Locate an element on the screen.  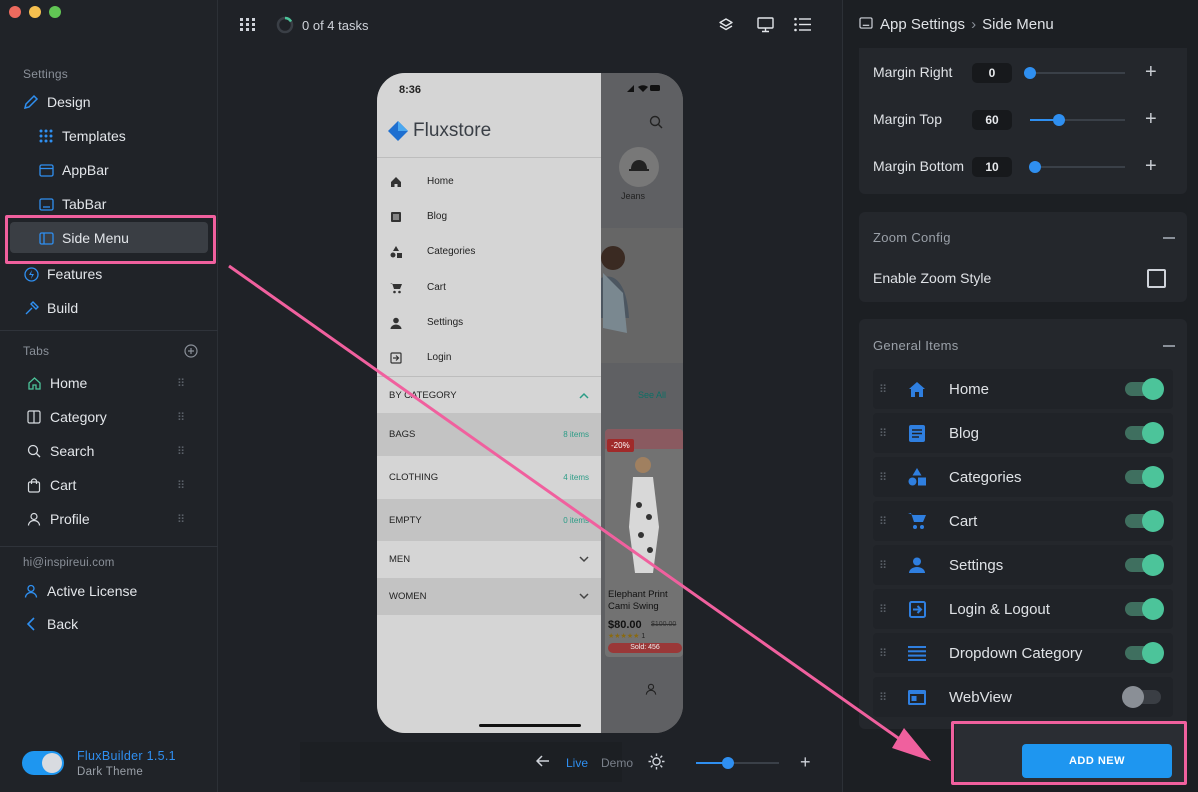
tasks-count: 0 of 4 tasks is located at coordinates (335, 25).